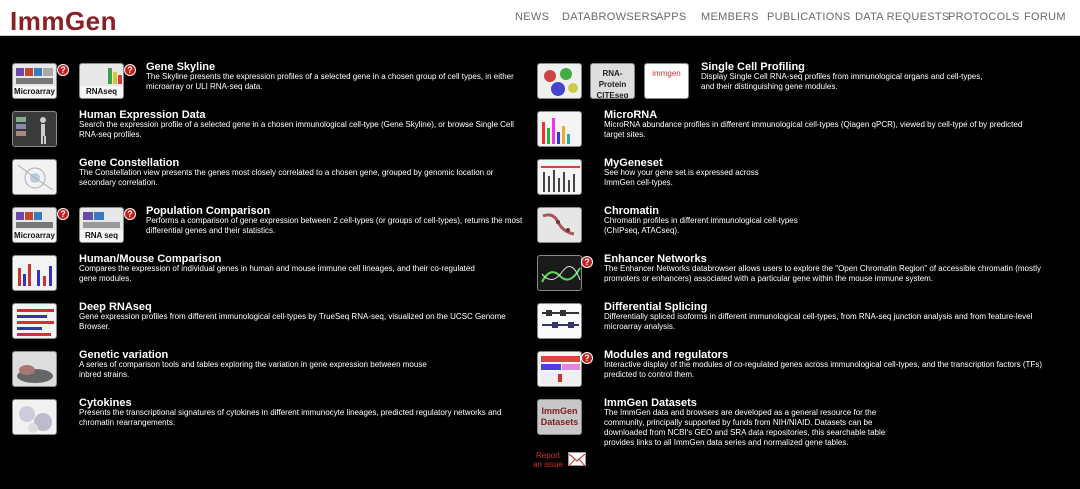 This screenshot has height=489, width=1080. I want to click on mouse-strain-icon, so click(35, 374).